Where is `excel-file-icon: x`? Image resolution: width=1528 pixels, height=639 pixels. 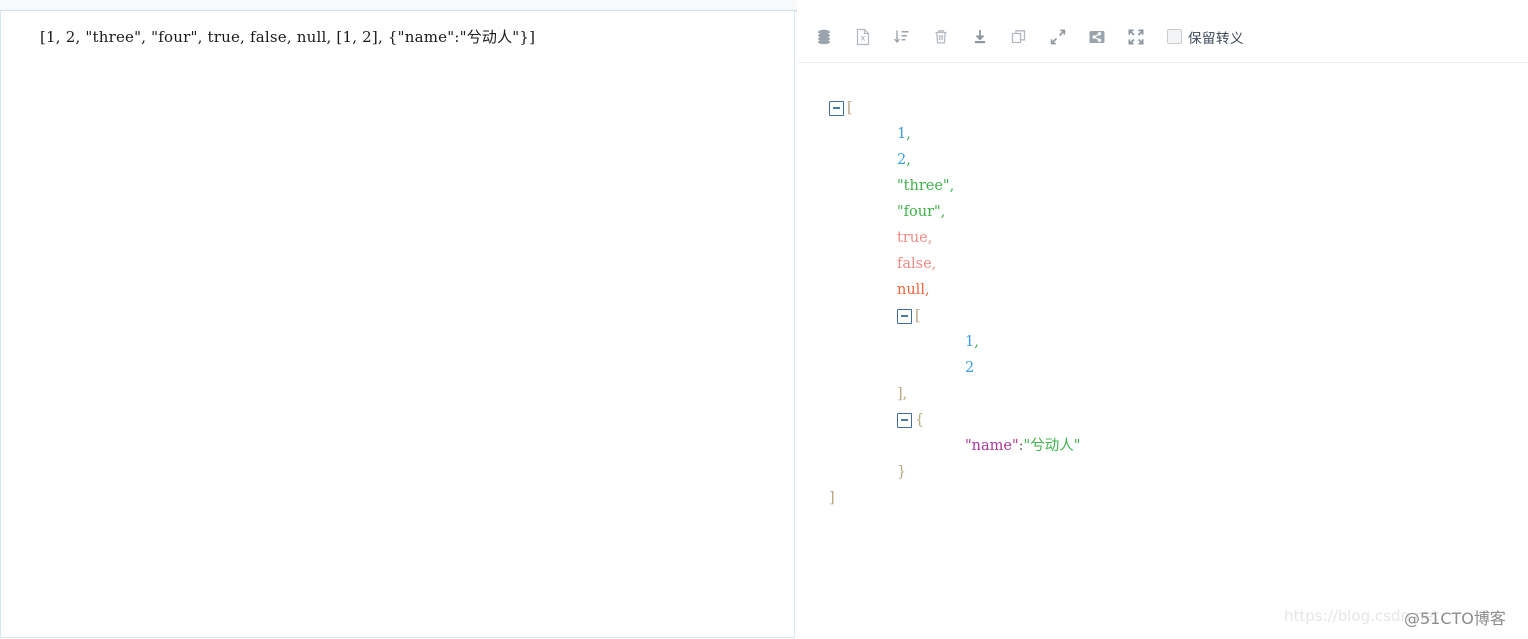
excel-file-icon: x is located at coordinates (863, 37).